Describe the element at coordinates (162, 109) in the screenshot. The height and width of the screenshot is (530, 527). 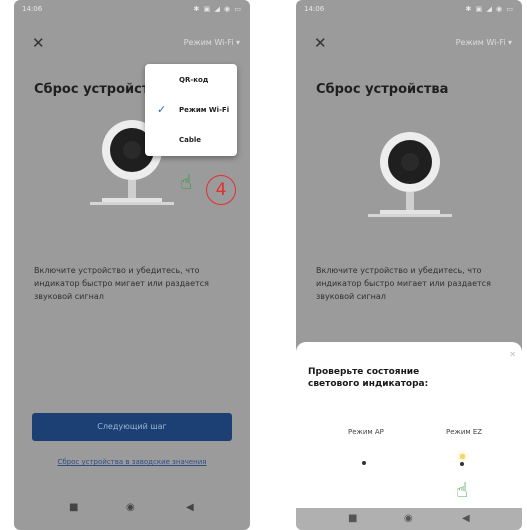
I see `check-icon: ✓` at that location.